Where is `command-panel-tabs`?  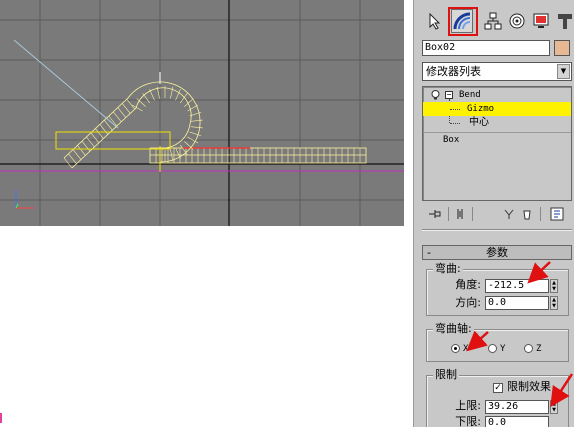 command-panel-tabs is located at coordinates (497, 22).